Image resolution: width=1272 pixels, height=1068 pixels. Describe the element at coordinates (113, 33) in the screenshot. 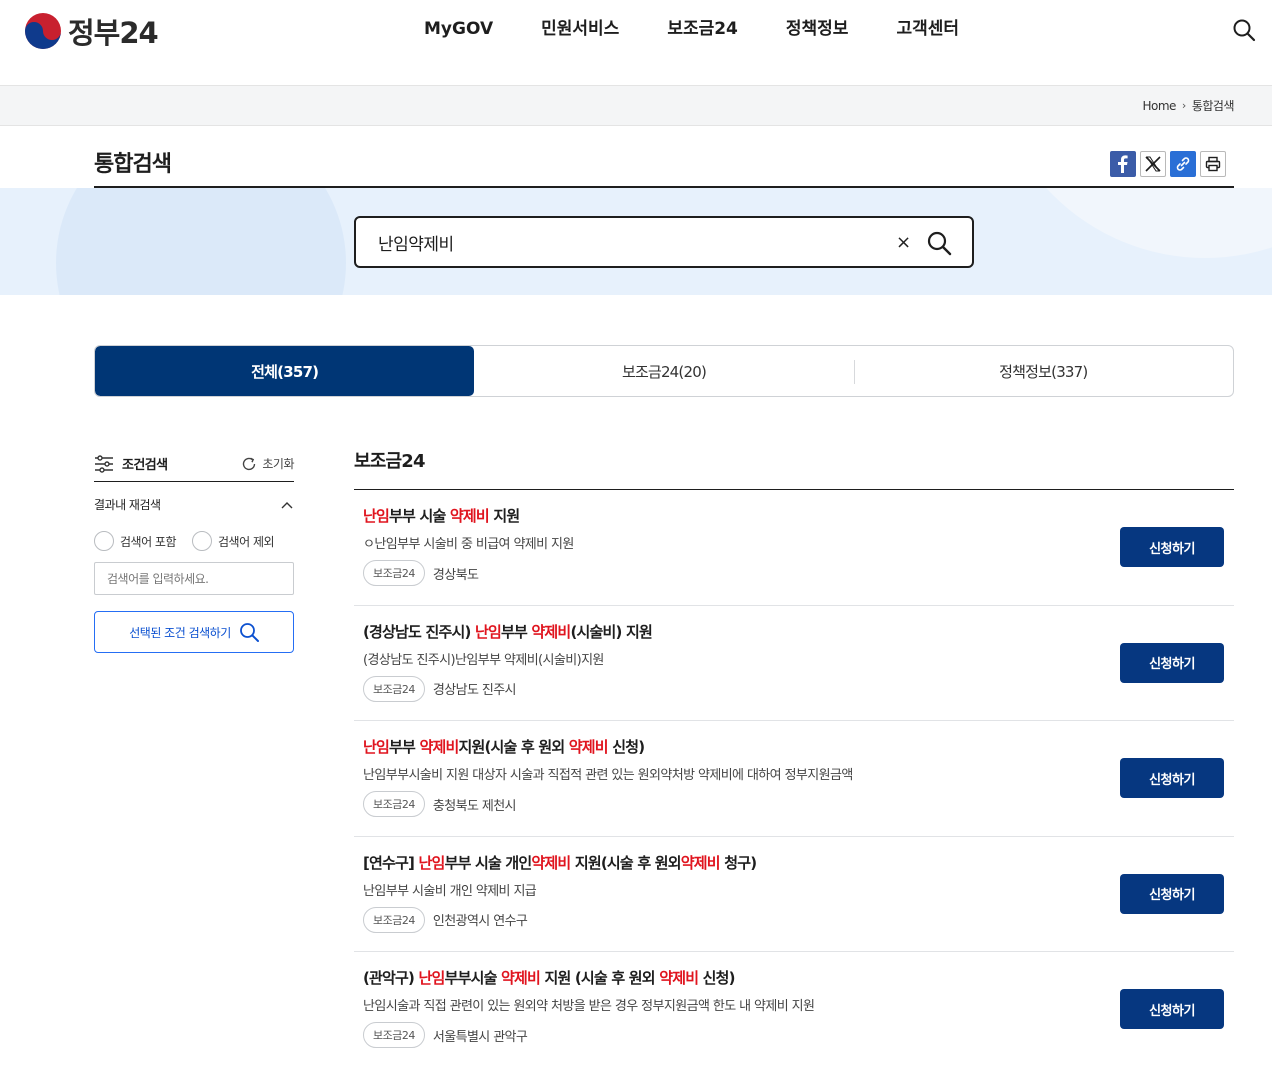

I see `logo-text: 정부24` at that location.